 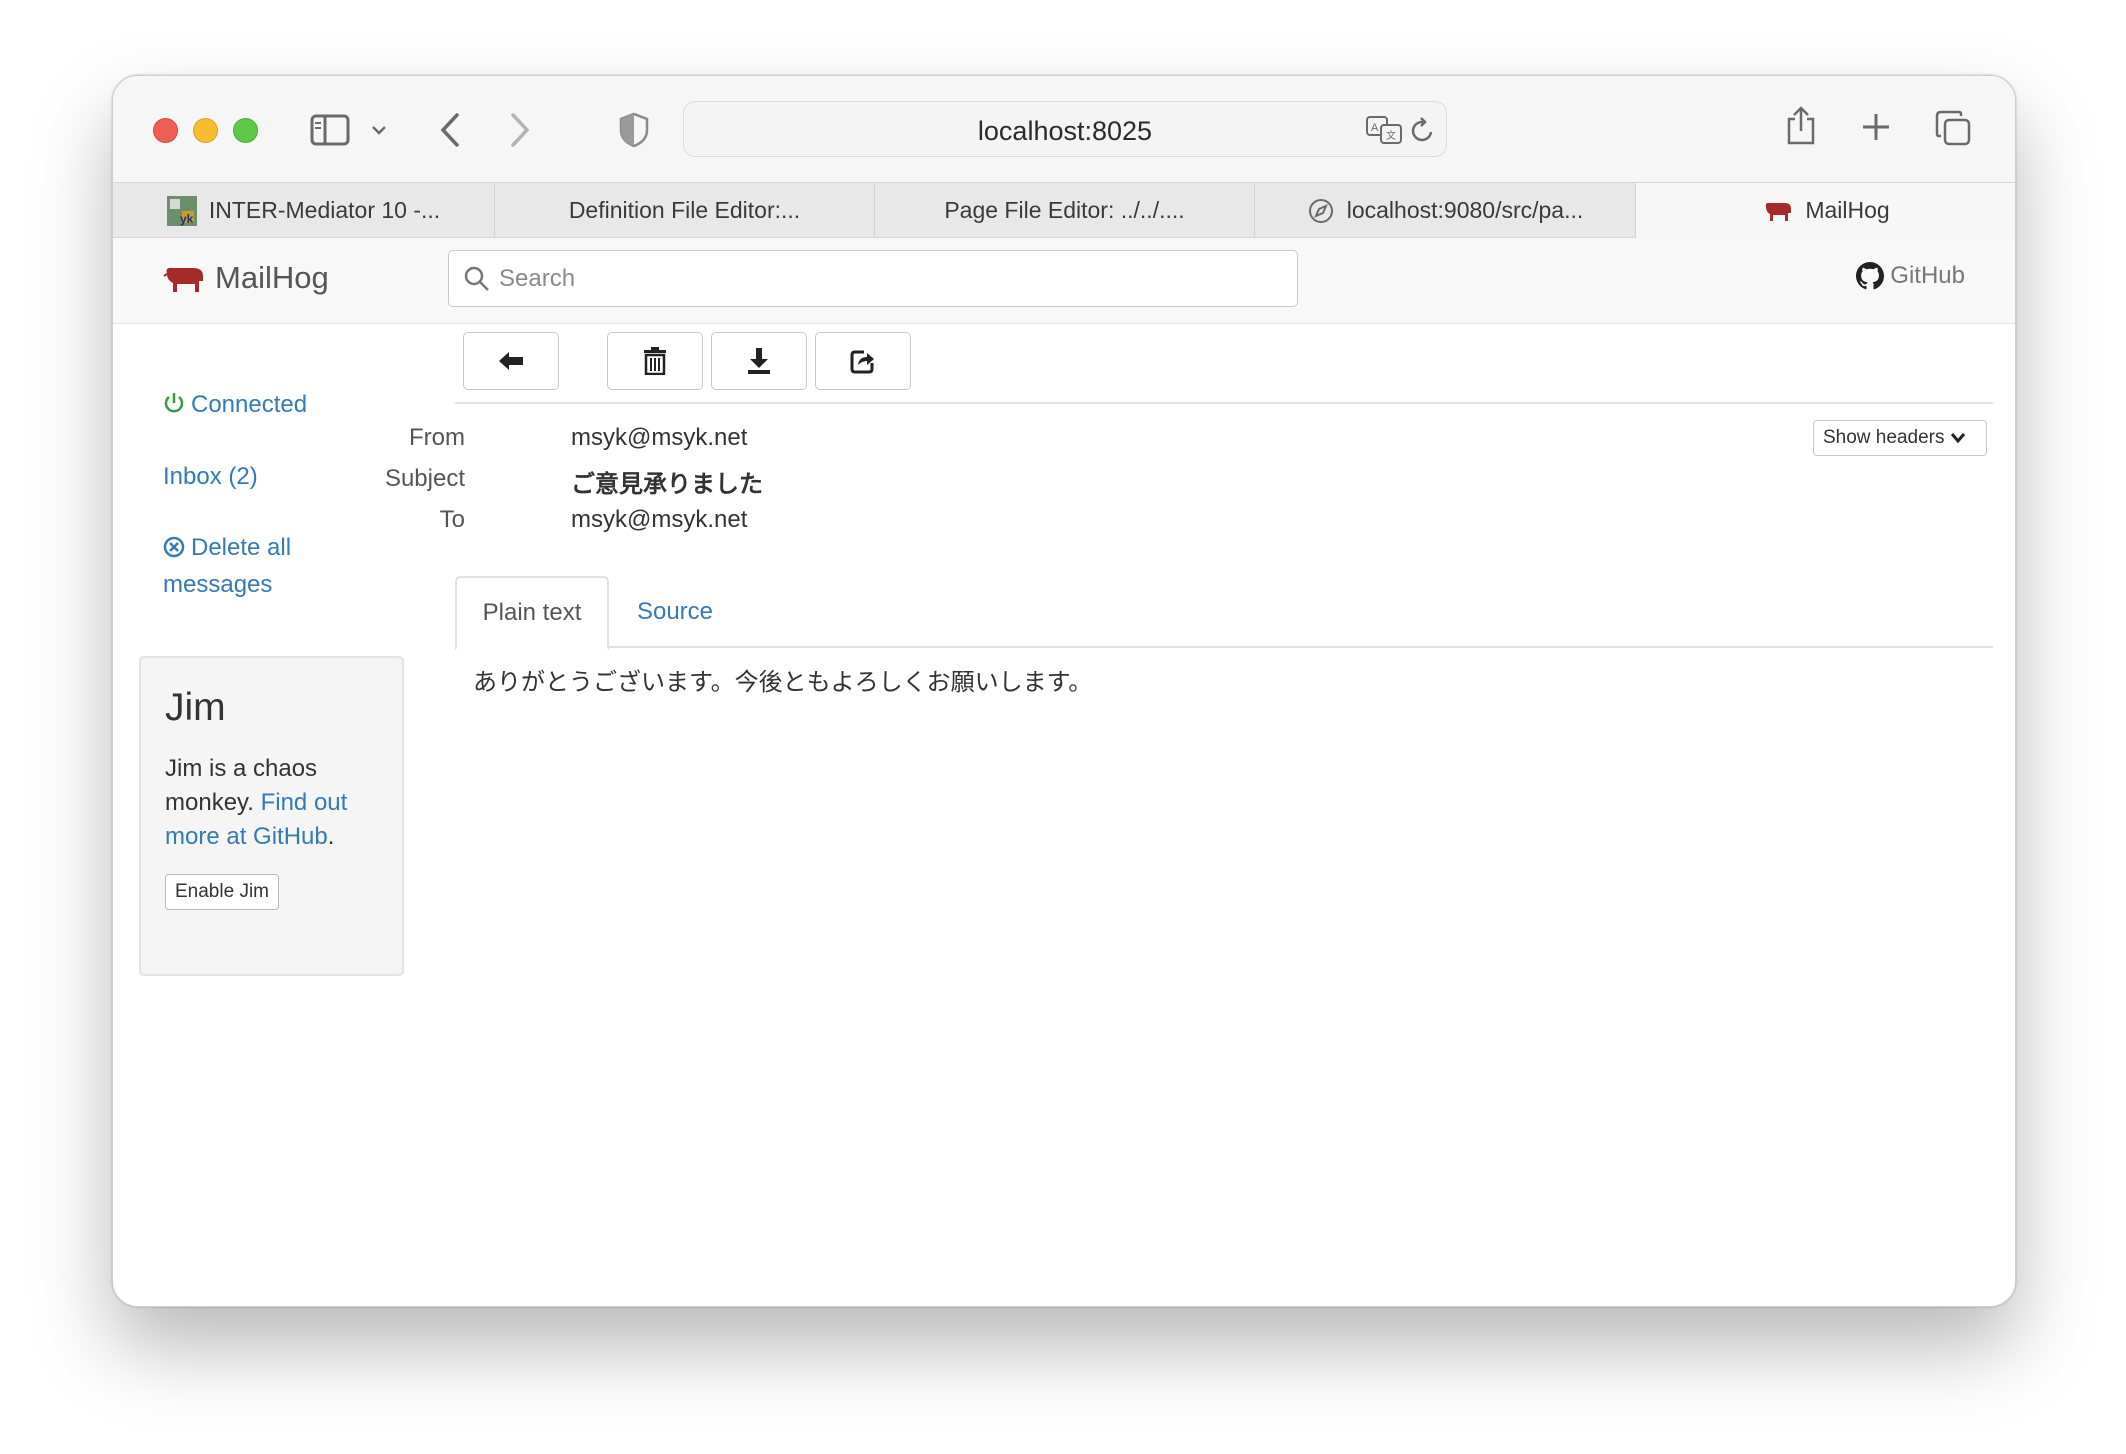 I want to click on power-icon, so click(x=174, y=408).